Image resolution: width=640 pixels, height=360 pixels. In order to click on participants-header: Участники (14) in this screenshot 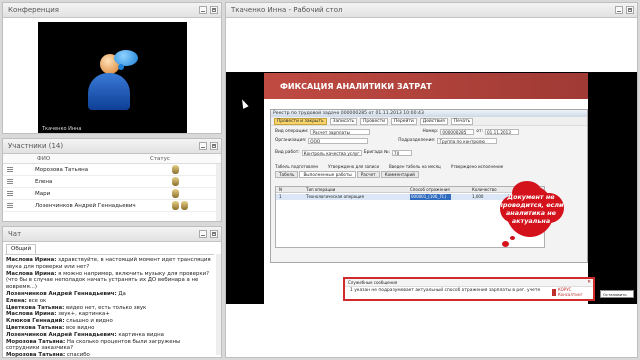, I will do `click(112, 146)`.